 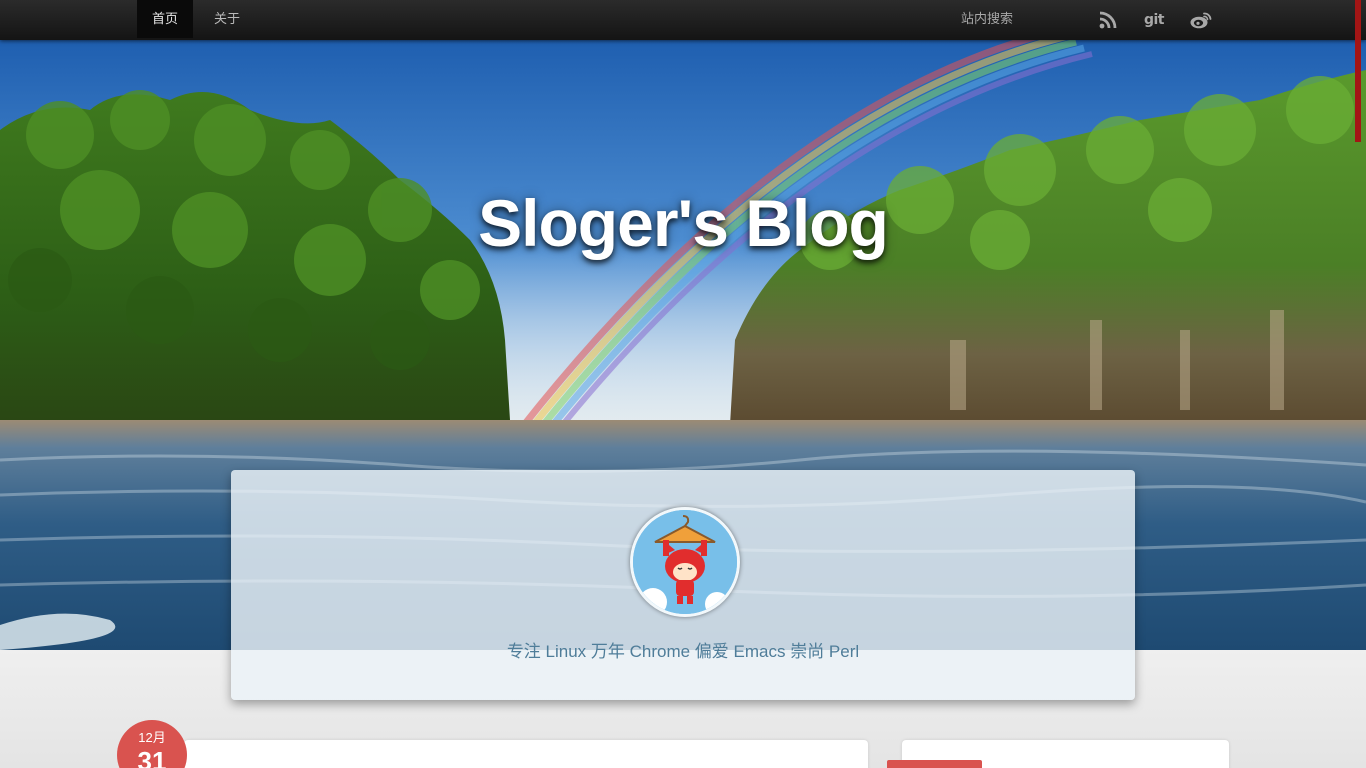 What do you see at coordinates (152, 757) in the screenshot?
I see `post-date-day: 31` at bounding box center [152, 757].